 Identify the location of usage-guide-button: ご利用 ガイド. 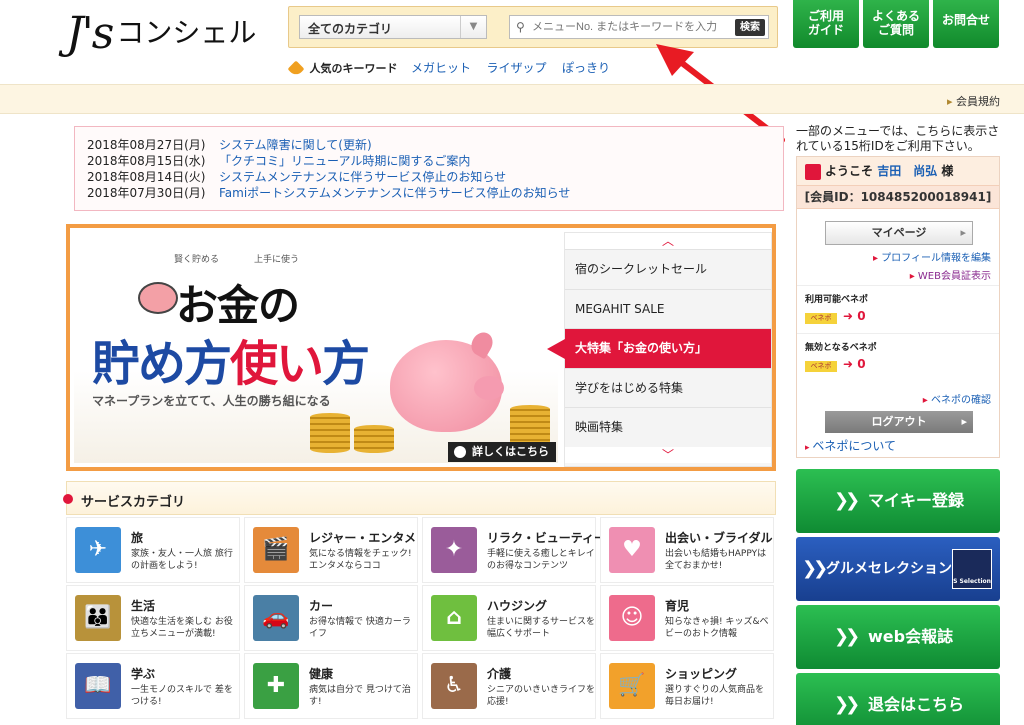
(826, 24).